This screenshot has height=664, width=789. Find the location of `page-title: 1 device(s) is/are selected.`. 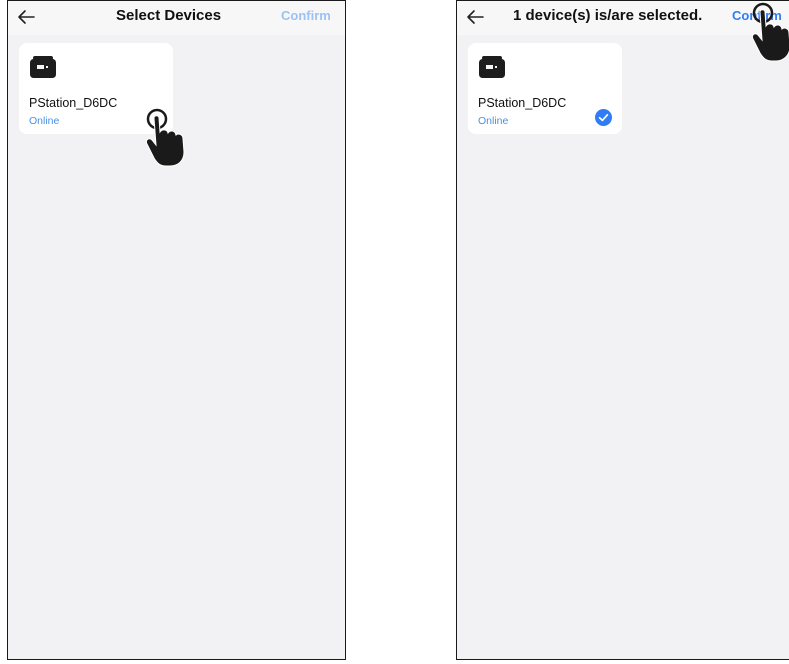

page-title: 1 device(s) is/are selected. is located at coordinates (608, 15).